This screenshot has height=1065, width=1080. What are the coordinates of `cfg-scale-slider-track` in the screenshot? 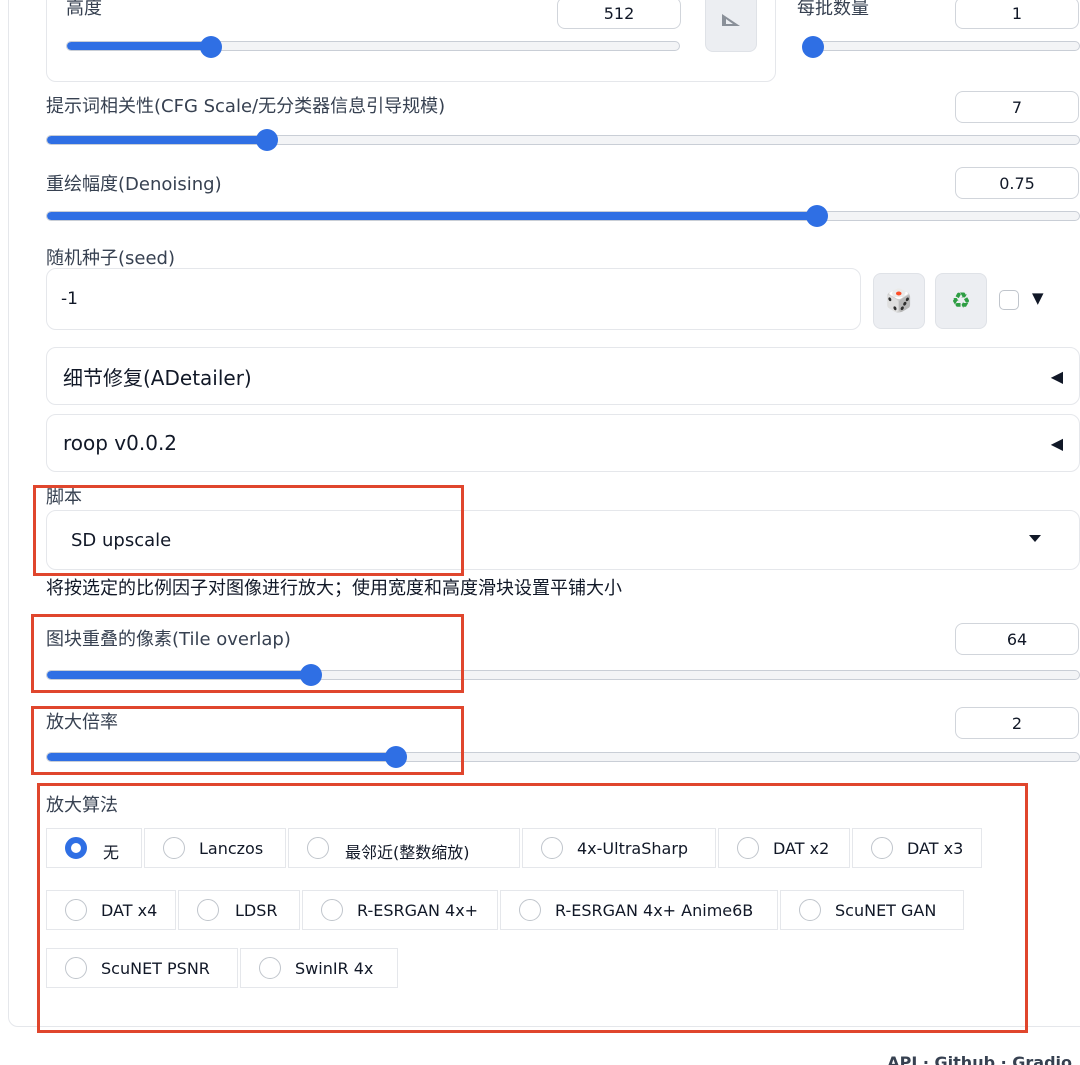 It's located at (563, 140).